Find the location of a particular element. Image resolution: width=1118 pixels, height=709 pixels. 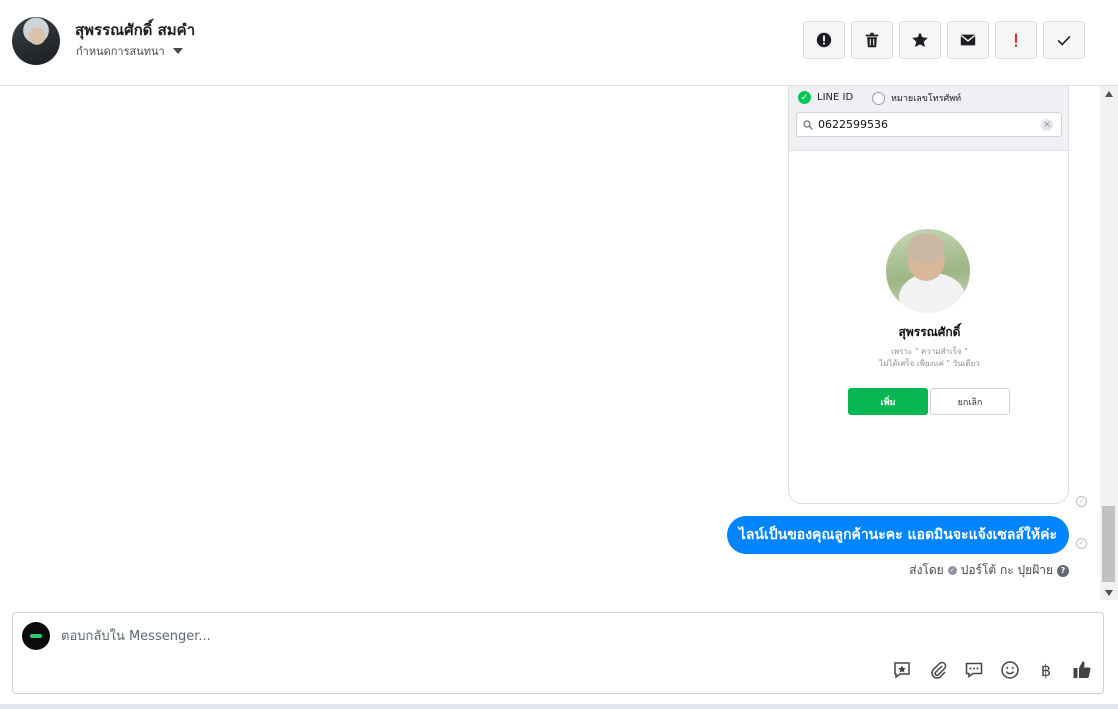

baht-icon: ฿ is located at coordinates (1046, 670).